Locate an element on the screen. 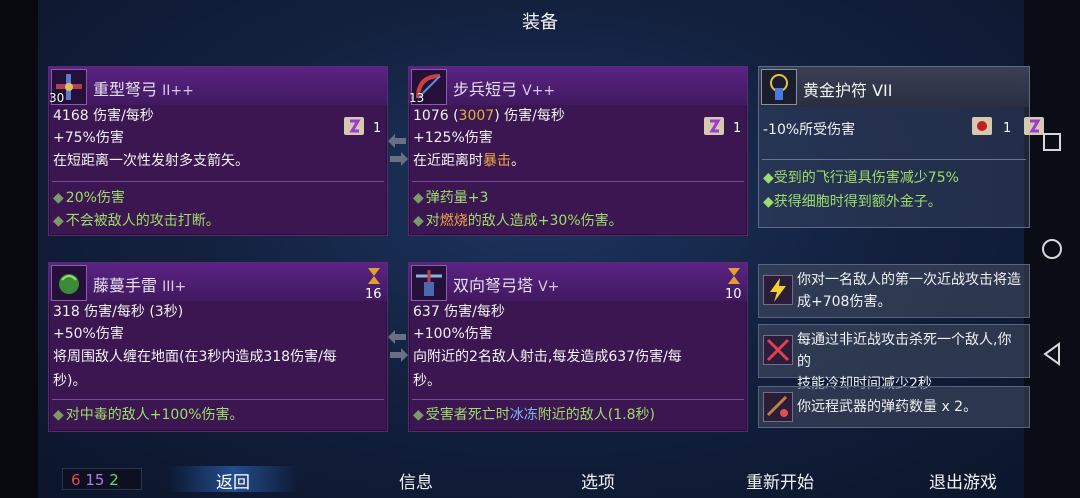 This screenshot has height=498, width=1080. menu-back: 返回 is located at coordinates (233, 480).